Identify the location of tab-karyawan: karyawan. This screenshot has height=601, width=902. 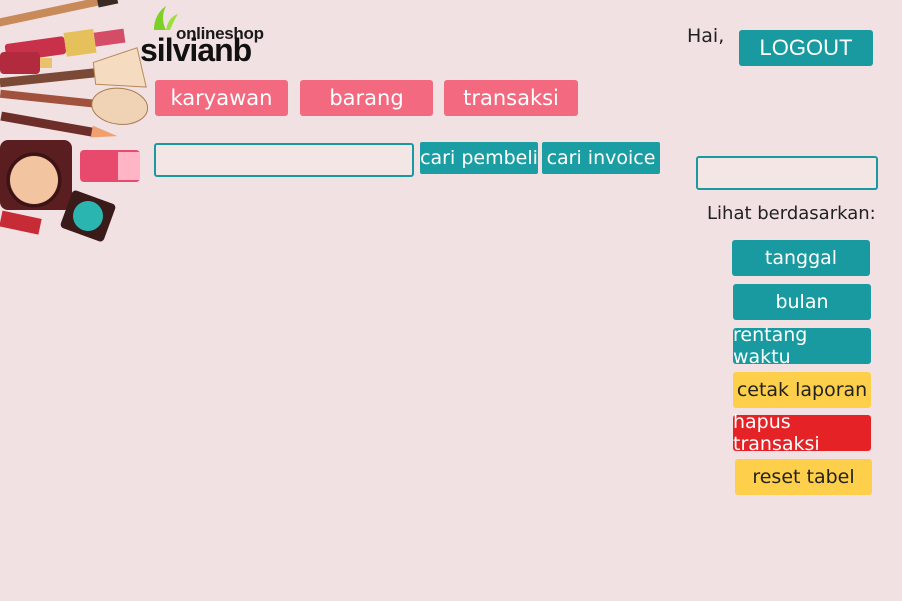
(221, 98).